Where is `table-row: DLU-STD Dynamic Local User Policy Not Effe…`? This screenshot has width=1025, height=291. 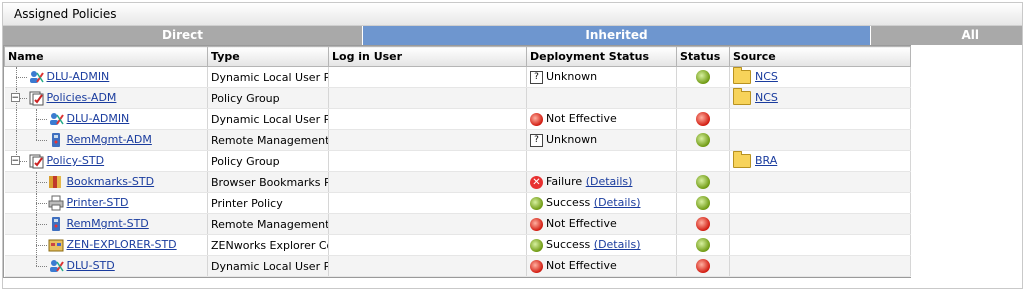 table-row: DLU-STD Dynamic Local User Policy Not Effe… is located at coordinates (457, 266).